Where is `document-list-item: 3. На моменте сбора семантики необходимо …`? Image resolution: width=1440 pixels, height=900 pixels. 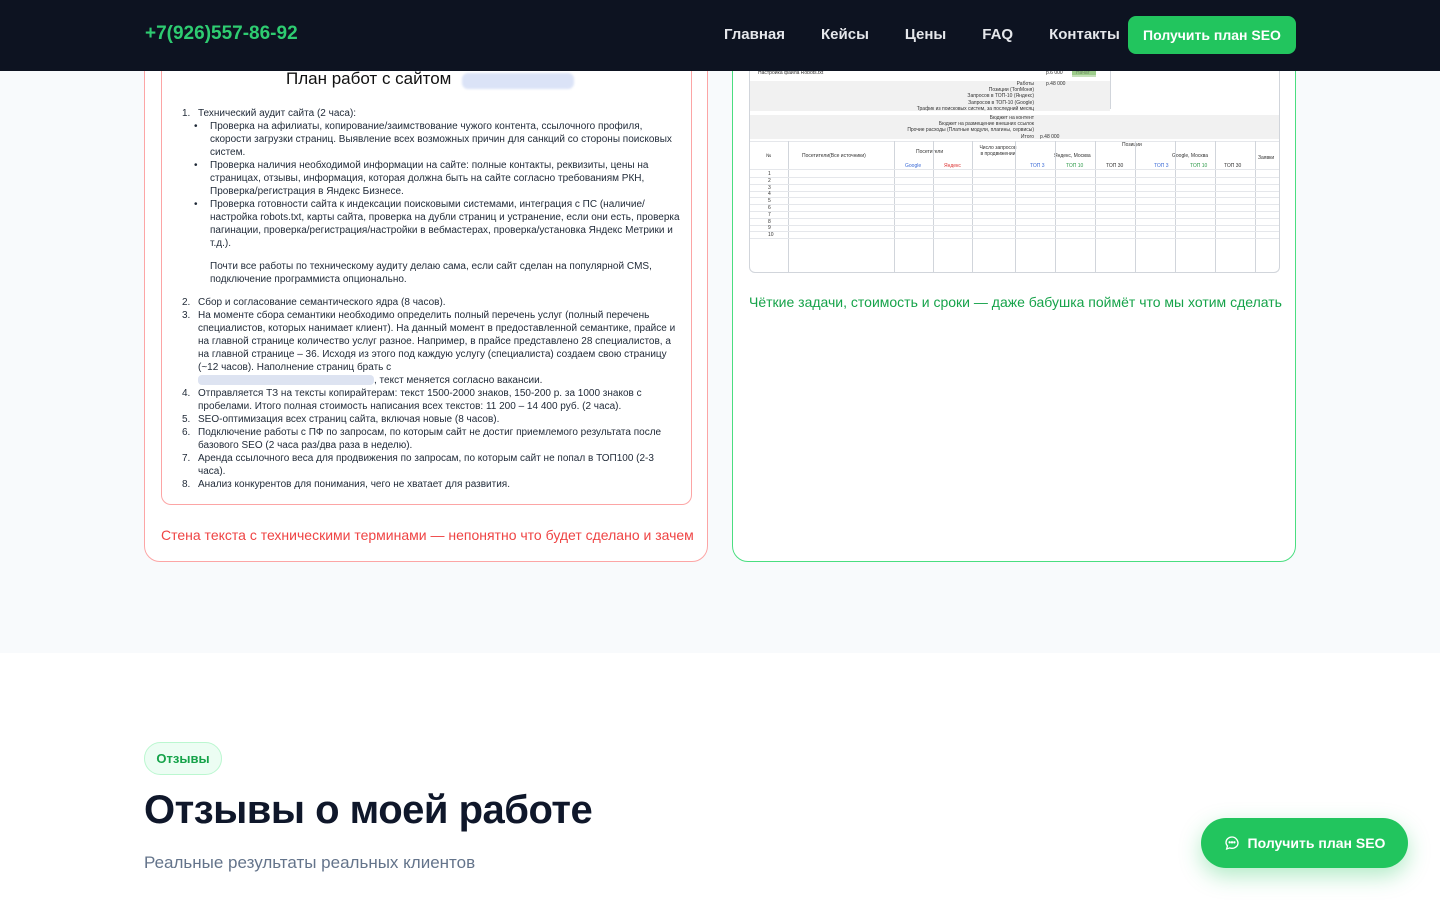
document-list-item: 3. На моменте сбора семантики необходимо … is located at coordinates (429, 341).